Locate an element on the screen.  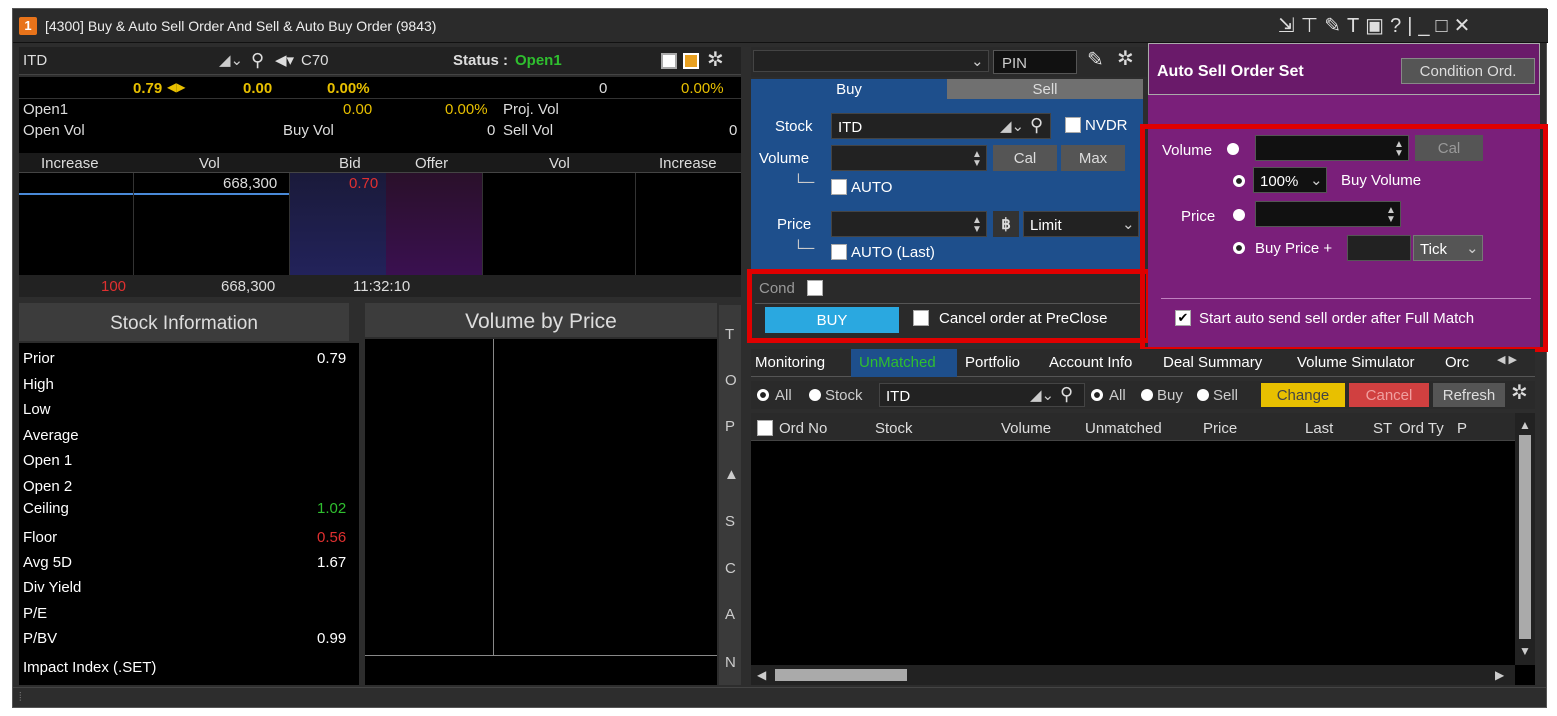
buy-radio is located at coordinates (1147, 395).